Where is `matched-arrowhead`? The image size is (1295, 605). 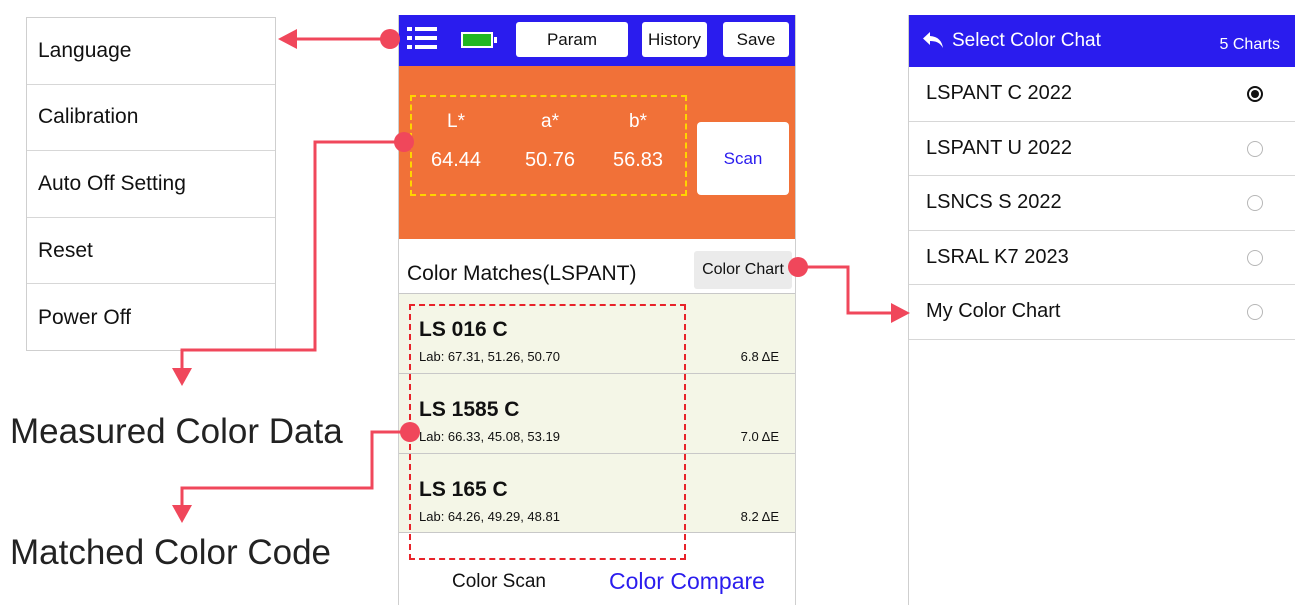 matched-arrowhead is located at coordinates (182, 514).